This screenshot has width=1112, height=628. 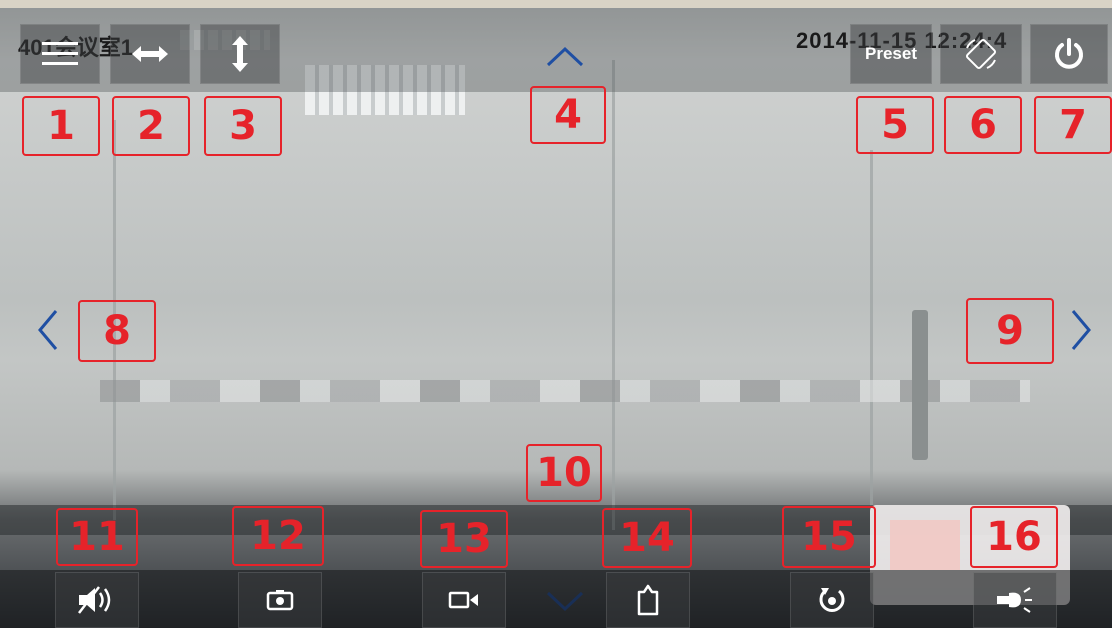 I want to click on callout-14: 14, so click(x=647, y=538).